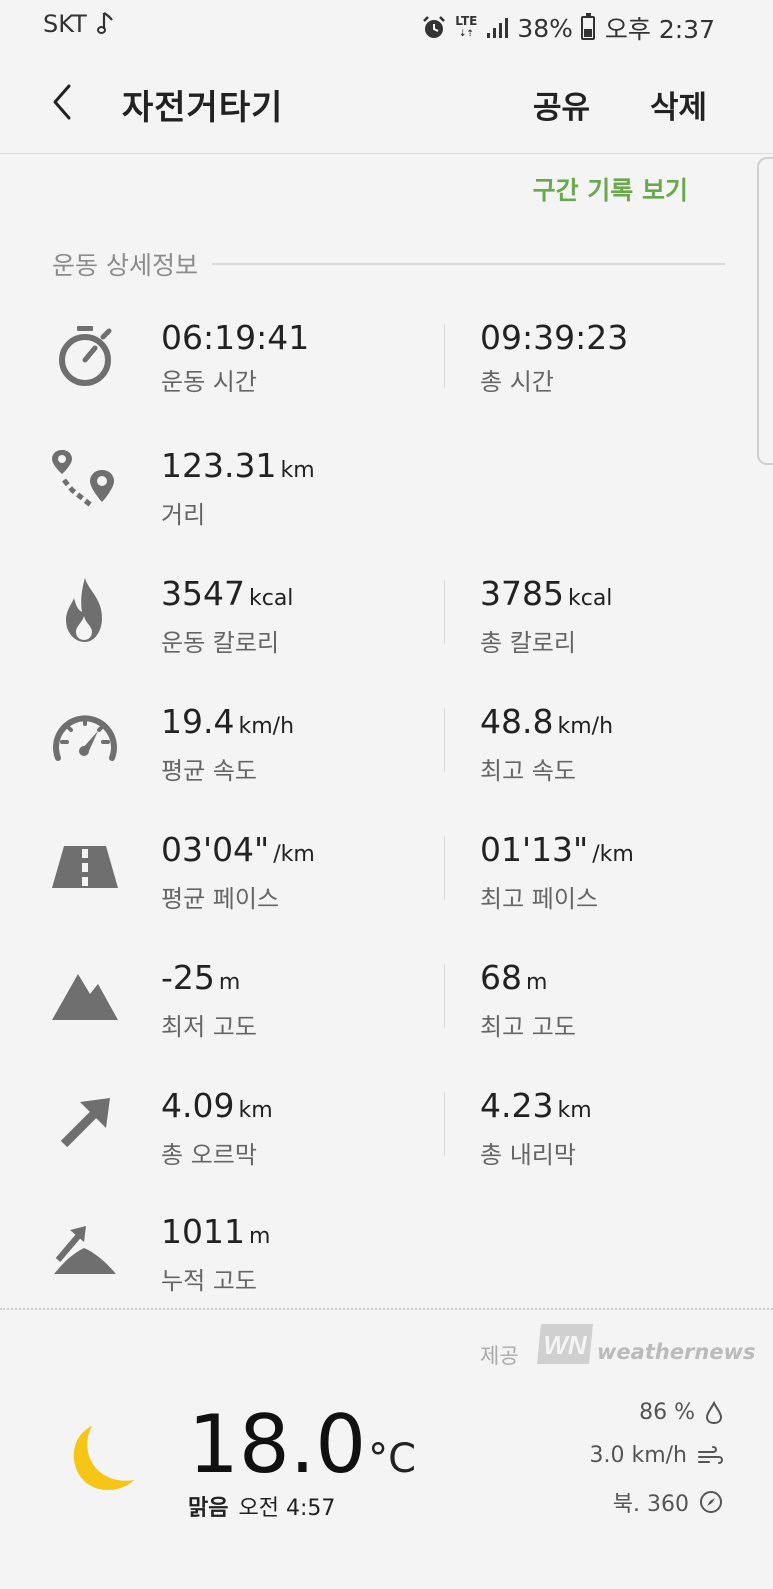 The image size is (773, 1589). Describe the element at coordinates (209, 1027) in the screenshot. I see `metric-label: 최저 고도` at that location.